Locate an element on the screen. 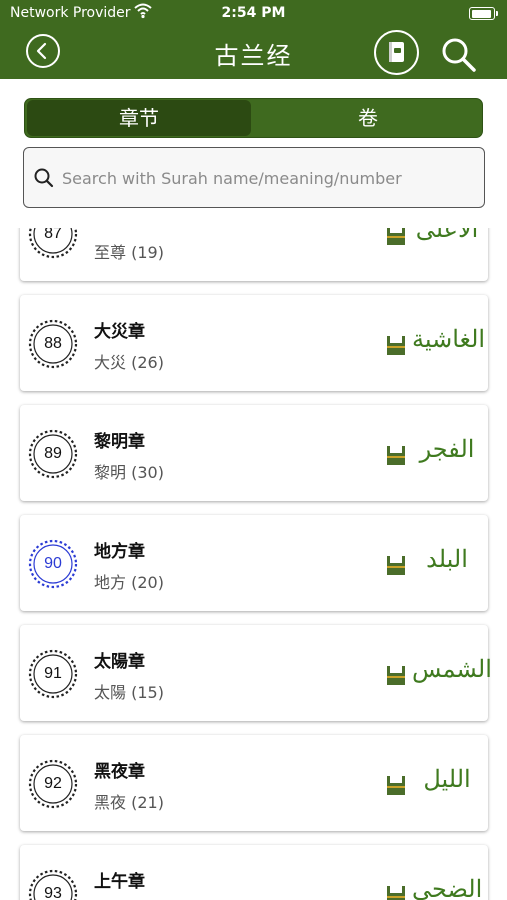 This screenshot has height=900, width=507. navigation-bar: 古兰经 is located at coordinates (253, 52).